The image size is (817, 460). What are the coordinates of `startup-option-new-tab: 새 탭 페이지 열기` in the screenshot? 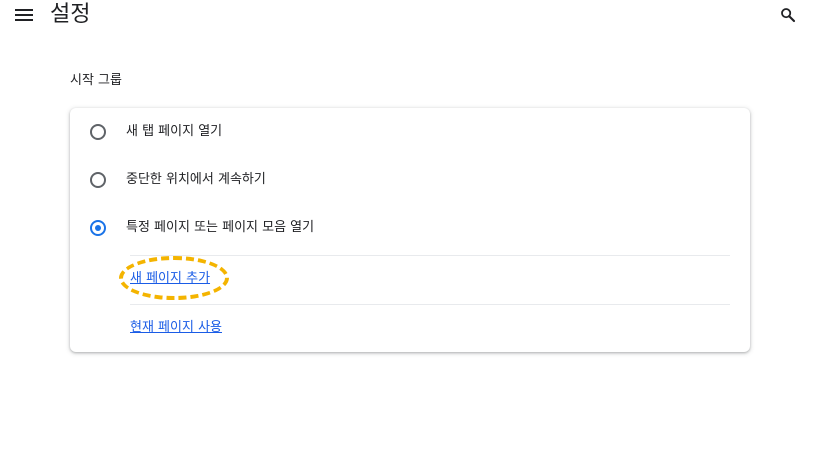 It's located at (410, 132).